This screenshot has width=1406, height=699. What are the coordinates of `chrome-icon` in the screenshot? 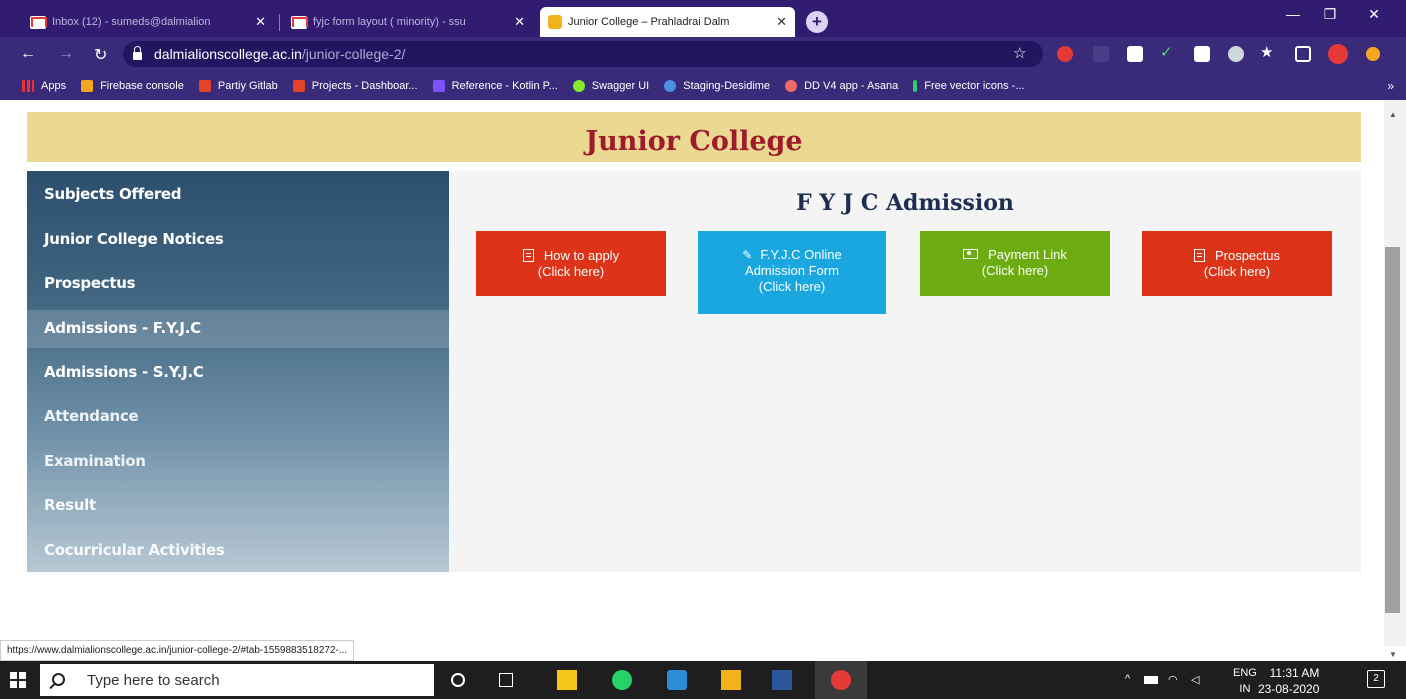 It's located at (841, 680).